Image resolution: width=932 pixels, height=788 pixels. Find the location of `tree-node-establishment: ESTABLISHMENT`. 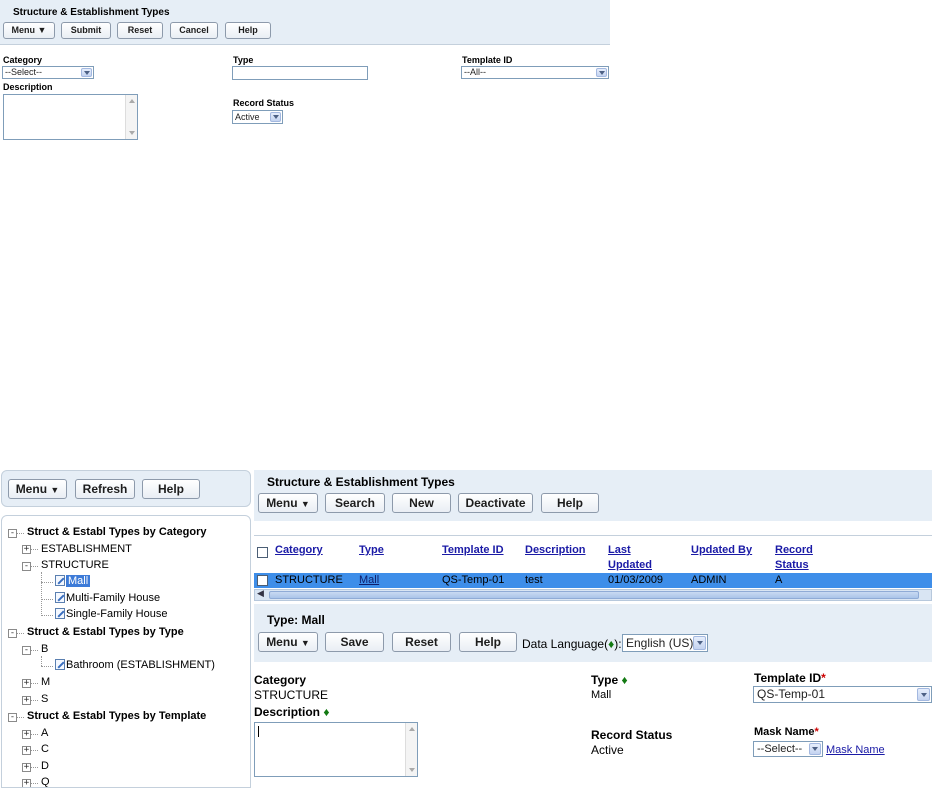

tree-node-establishment: ESTABLISHMENT is located at coordinates (86, 549).